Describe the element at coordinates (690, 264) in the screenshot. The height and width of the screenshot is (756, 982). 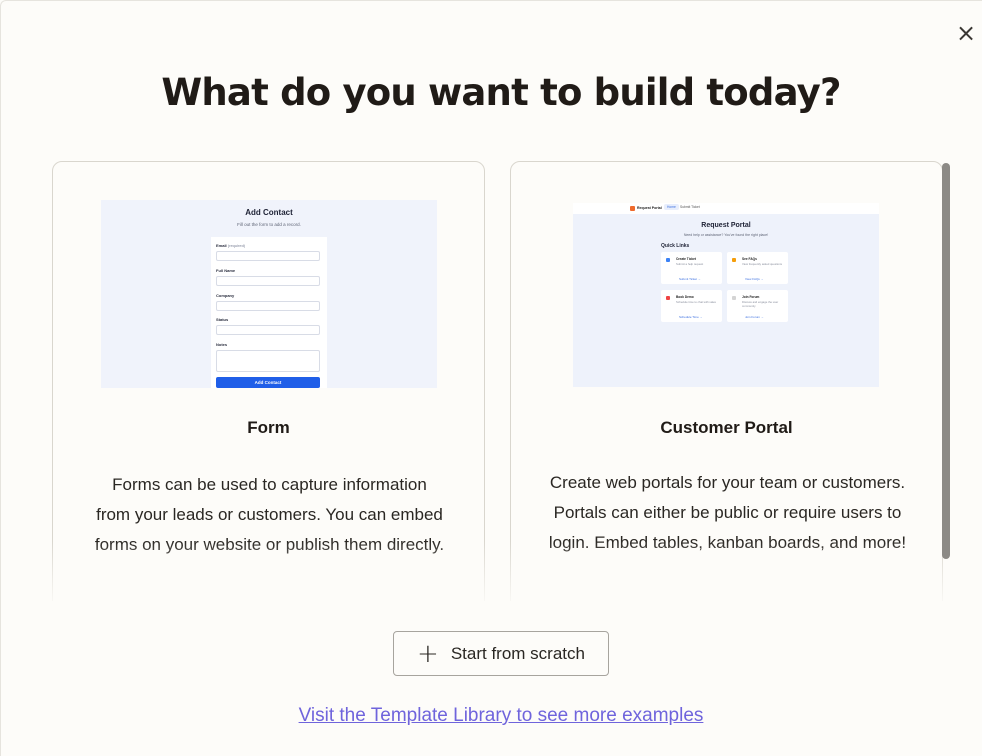
I see `preview-link-desc: Submit a help request` at that location.